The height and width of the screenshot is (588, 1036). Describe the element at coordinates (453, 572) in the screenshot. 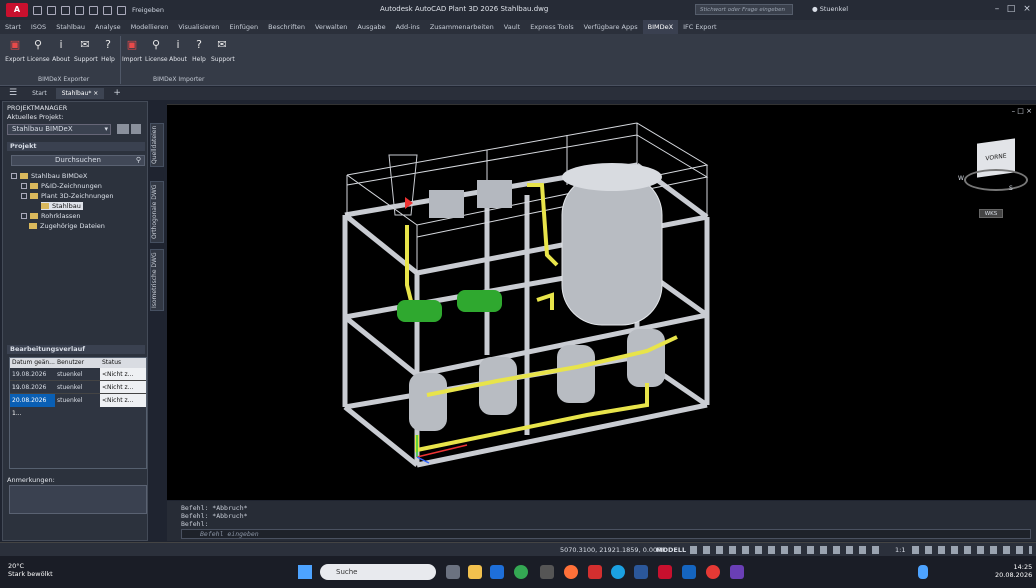

I see `task-view-icon` at that location.